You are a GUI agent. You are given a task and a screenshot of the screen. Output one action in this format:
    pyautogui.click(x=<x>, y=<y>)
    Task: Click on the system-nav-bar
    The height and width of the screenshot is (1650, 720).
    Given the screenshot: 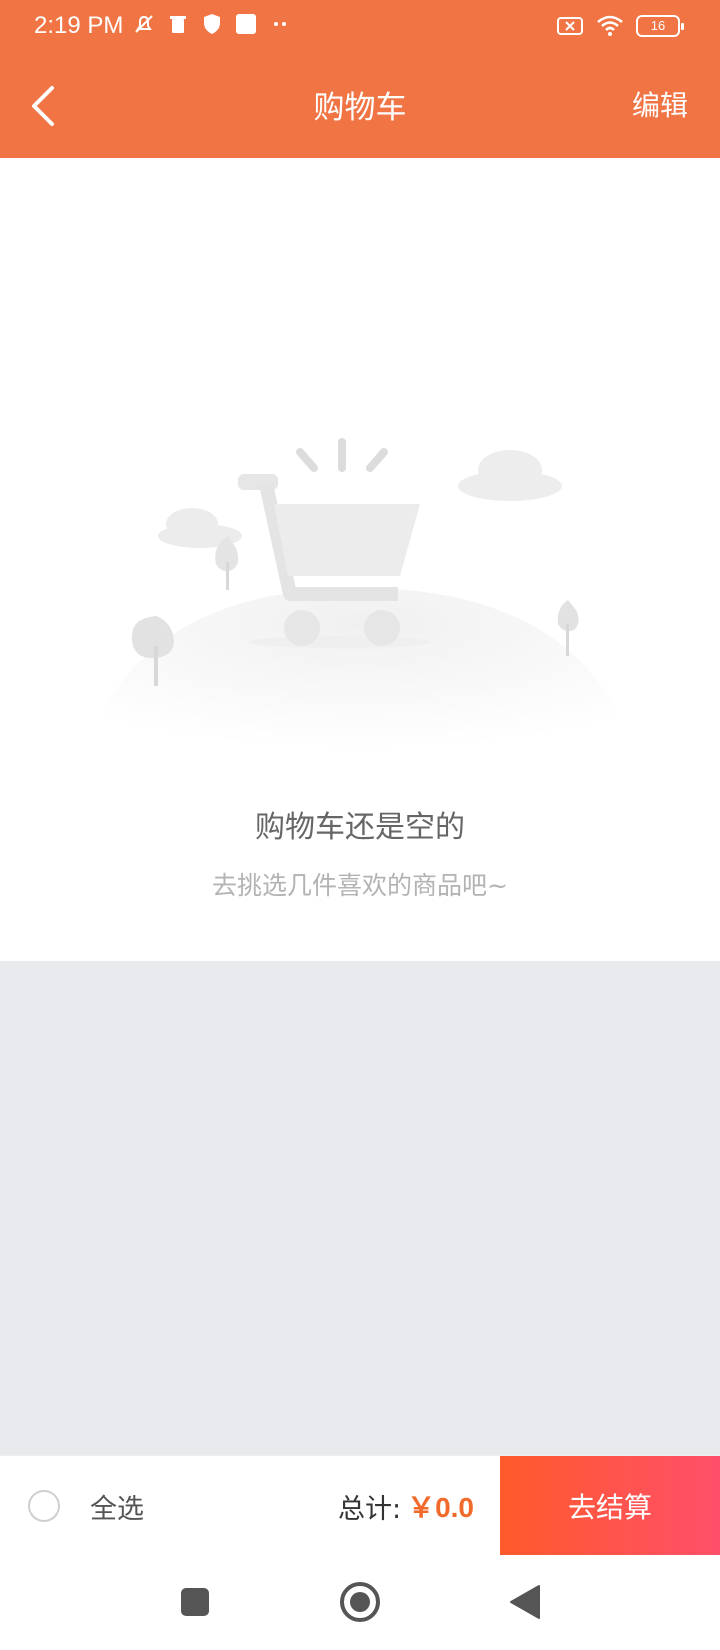 What is the action you would take?
    pyautogui.click(x=360, y=1602)
    